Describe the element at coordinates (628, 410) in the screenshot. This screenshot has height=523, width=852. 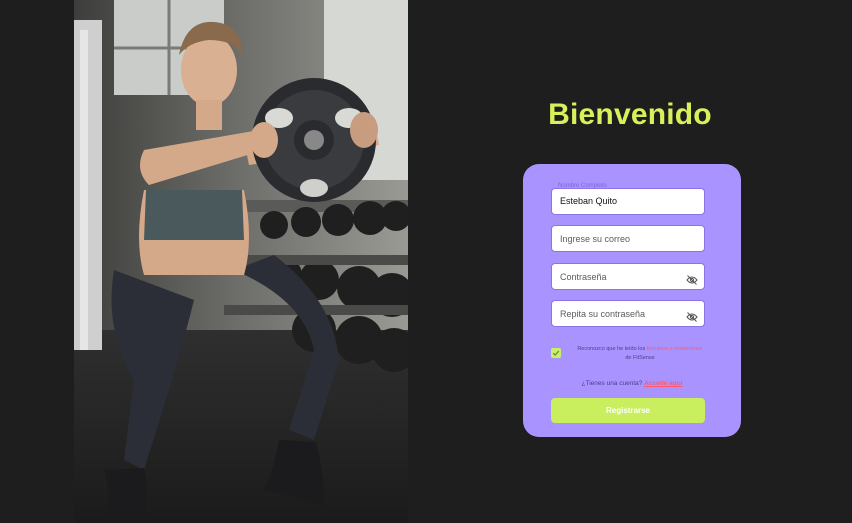
I see `register-button: Registrarse` at that location.